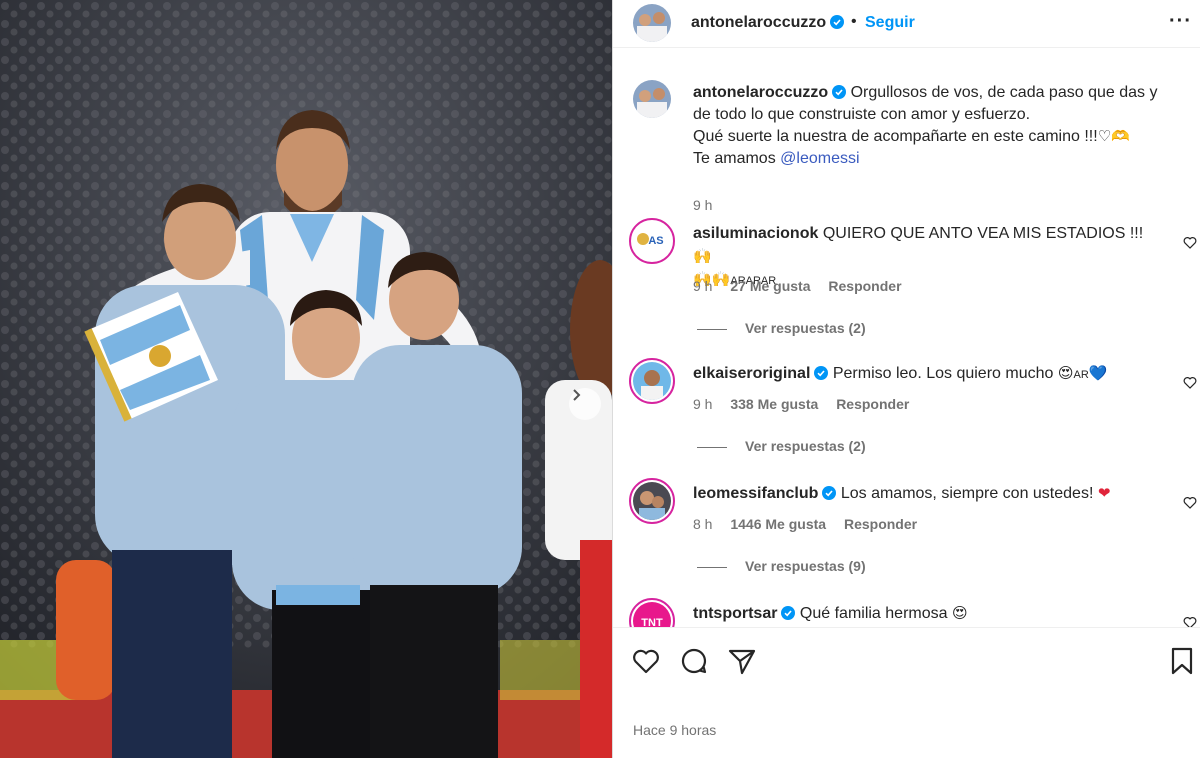 This screenshot has height=758, width=1200. I want to click on commenter-avatar-image: AS, so click(652, 241).